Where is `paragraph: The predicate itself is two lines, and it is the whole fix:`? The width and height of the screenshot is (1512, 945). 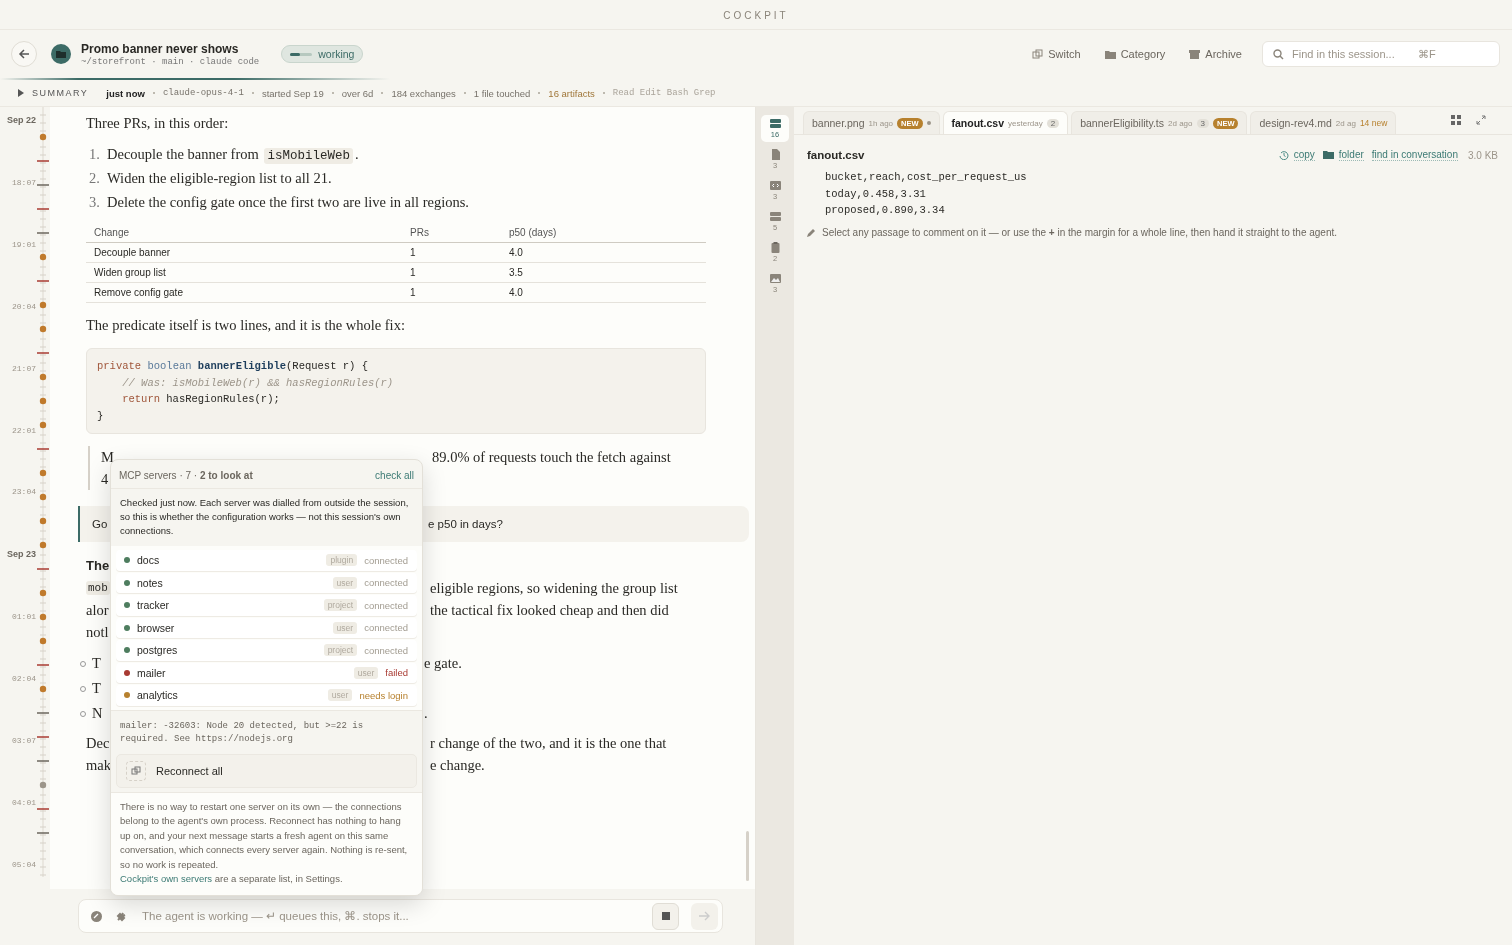
paragraph: The predicate itself is two lines, and it is the whole fix: is located at coordinates (246, 325).